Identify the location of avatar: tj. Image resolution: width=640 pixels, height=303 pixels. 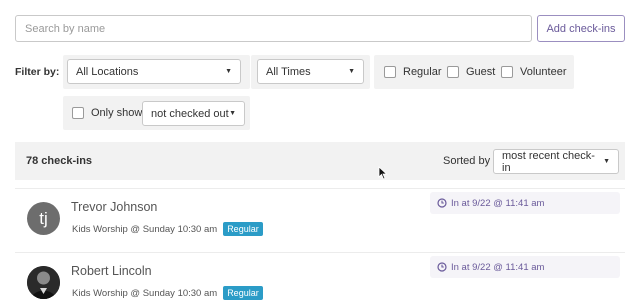
(43, 218).